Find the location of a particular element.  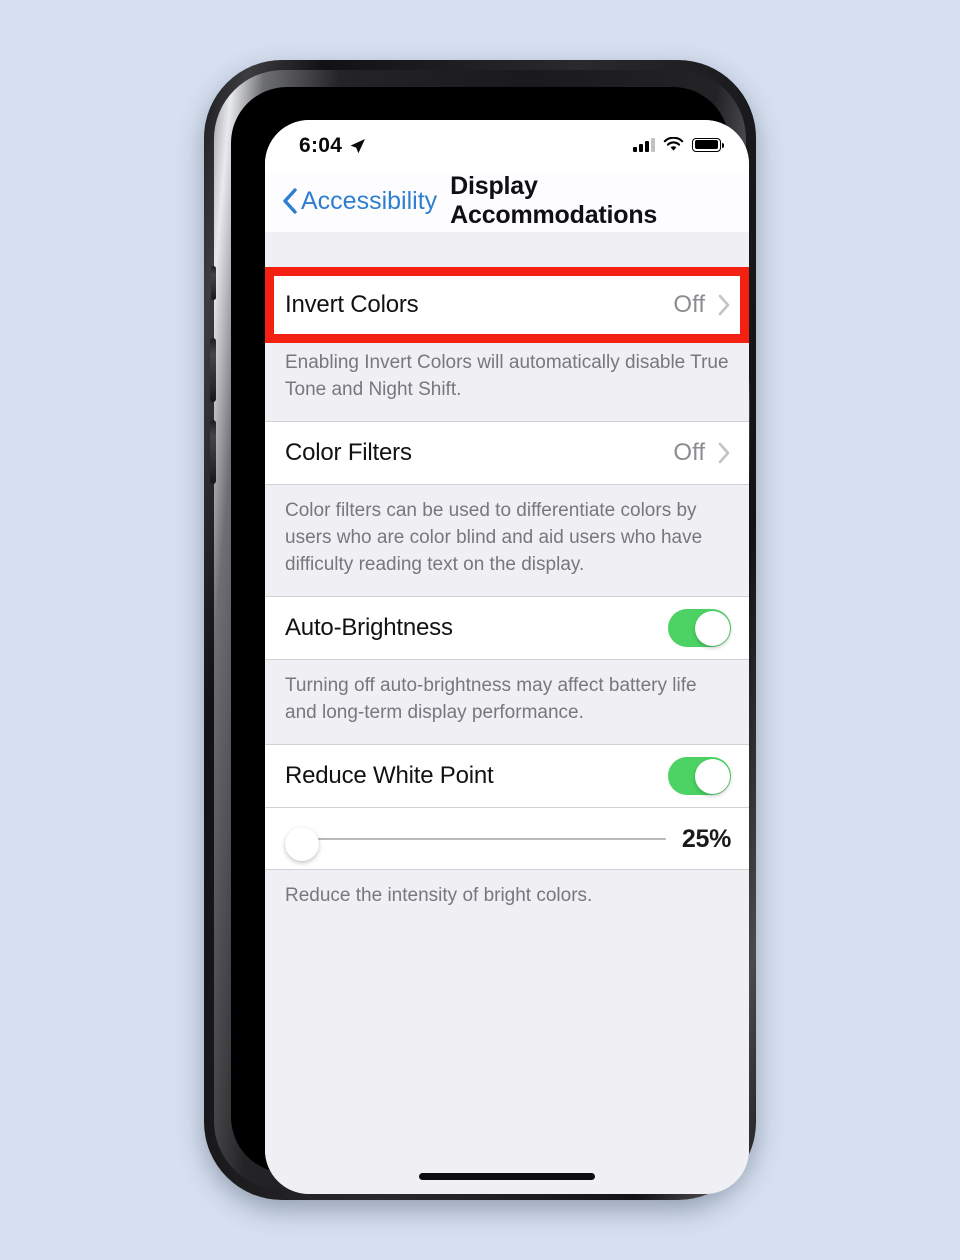

slider-knob is located at coordinates (302, 844).